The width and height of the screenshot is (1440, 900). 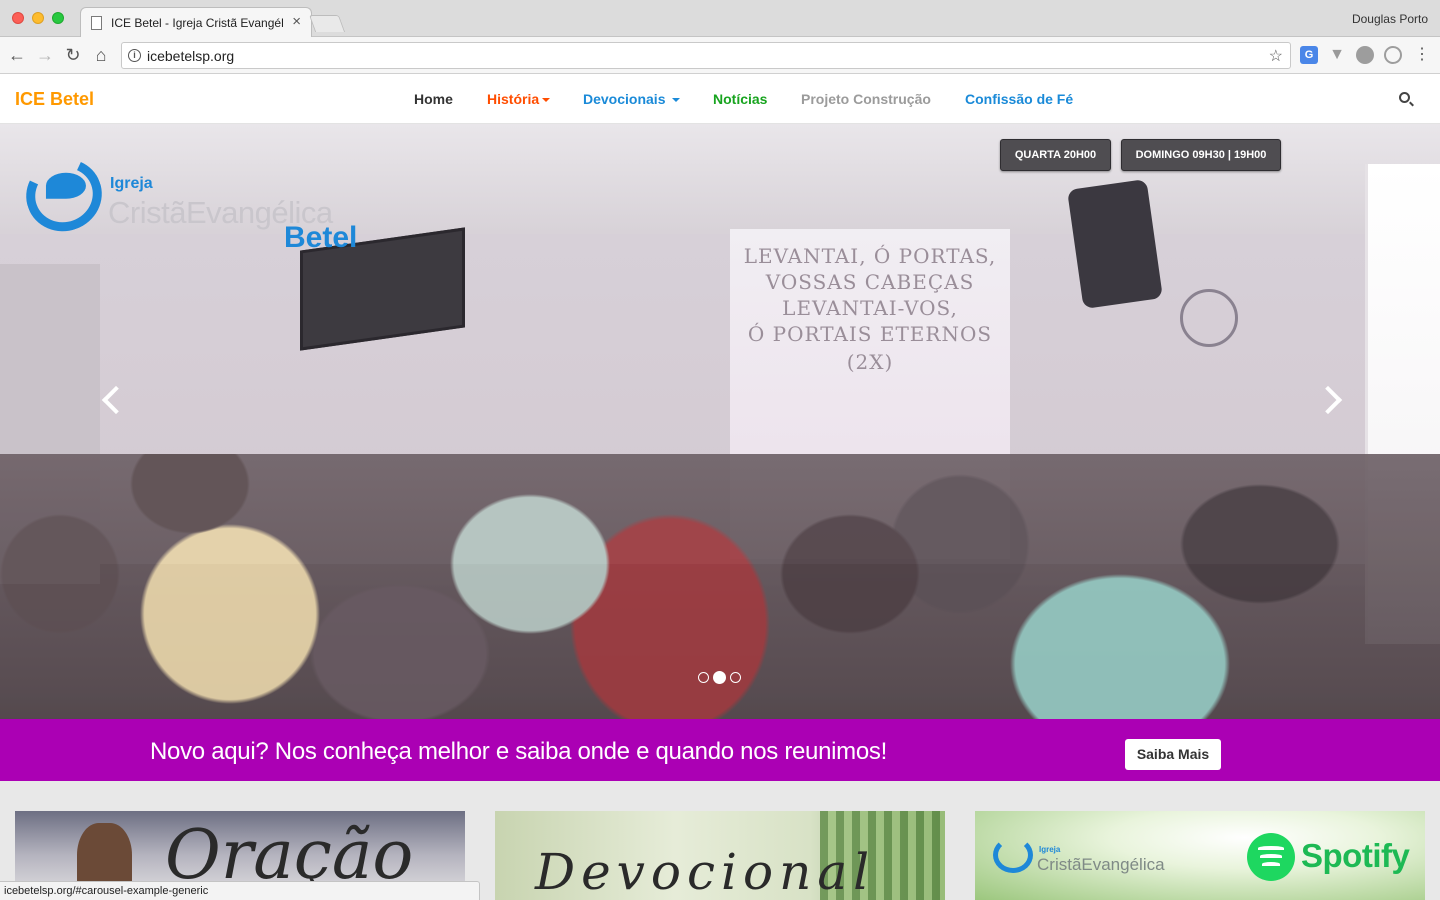 What do you see at coordinates (706, 55) in the screenshot?
I see `address-bar: i icebetelsp.org ☆` at bounding box center [706, 55].